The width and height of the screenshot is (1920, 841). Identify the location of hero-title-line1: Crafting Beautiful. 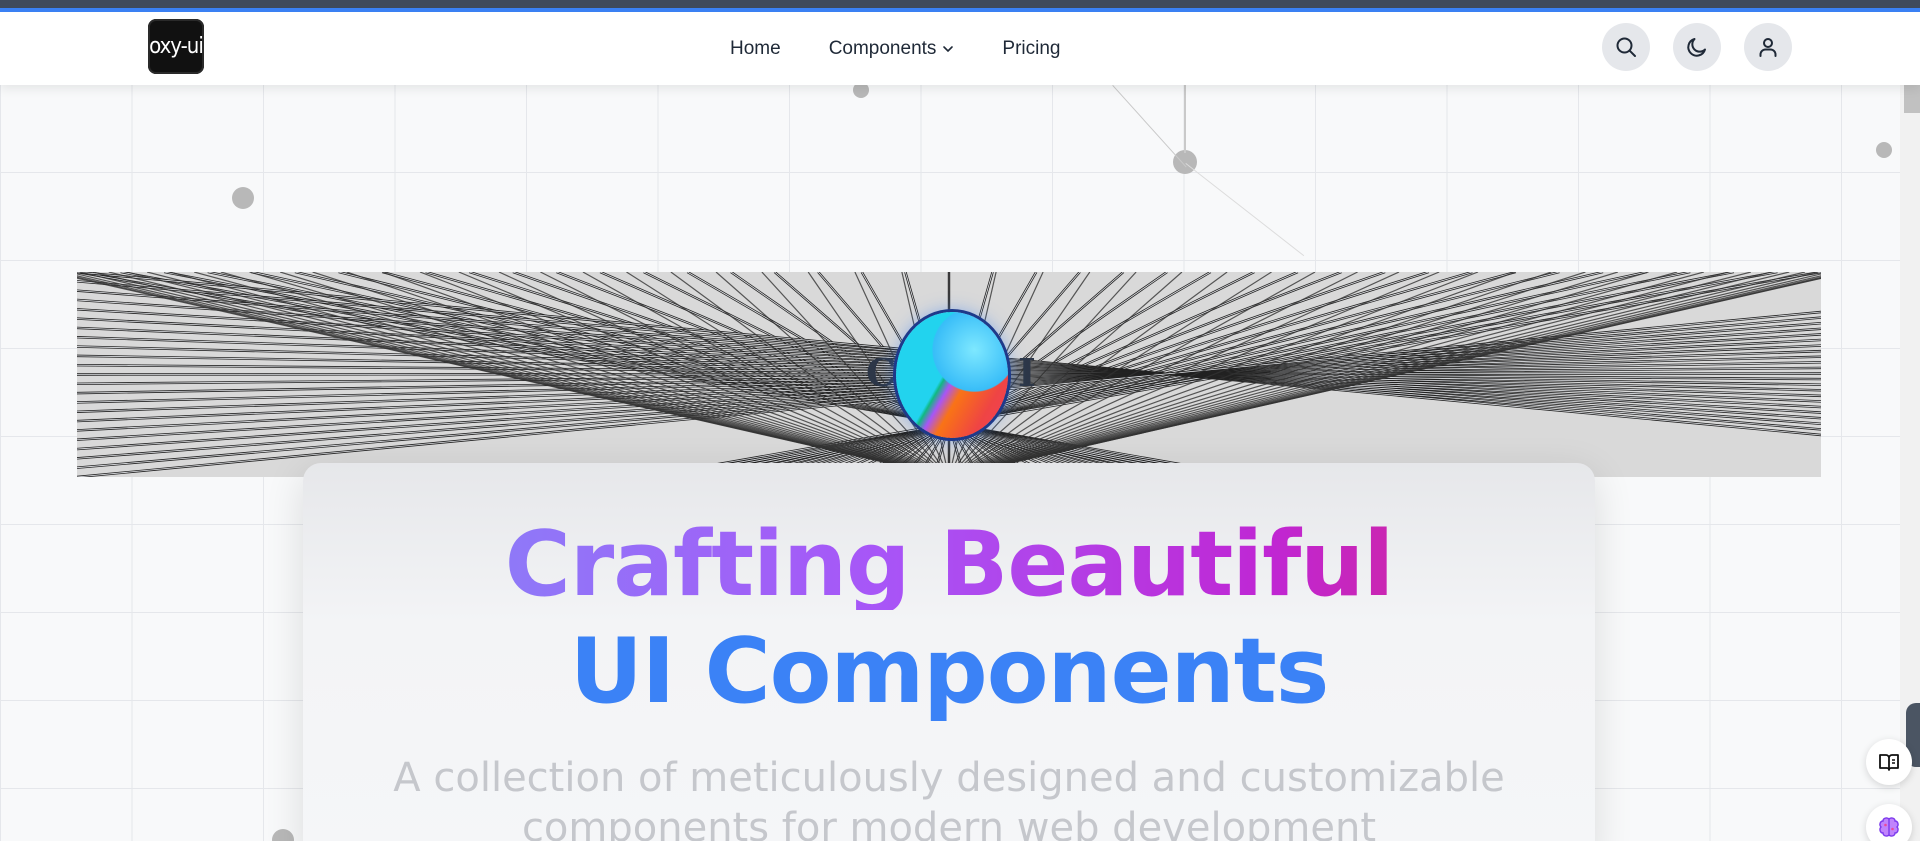
(949, 565).